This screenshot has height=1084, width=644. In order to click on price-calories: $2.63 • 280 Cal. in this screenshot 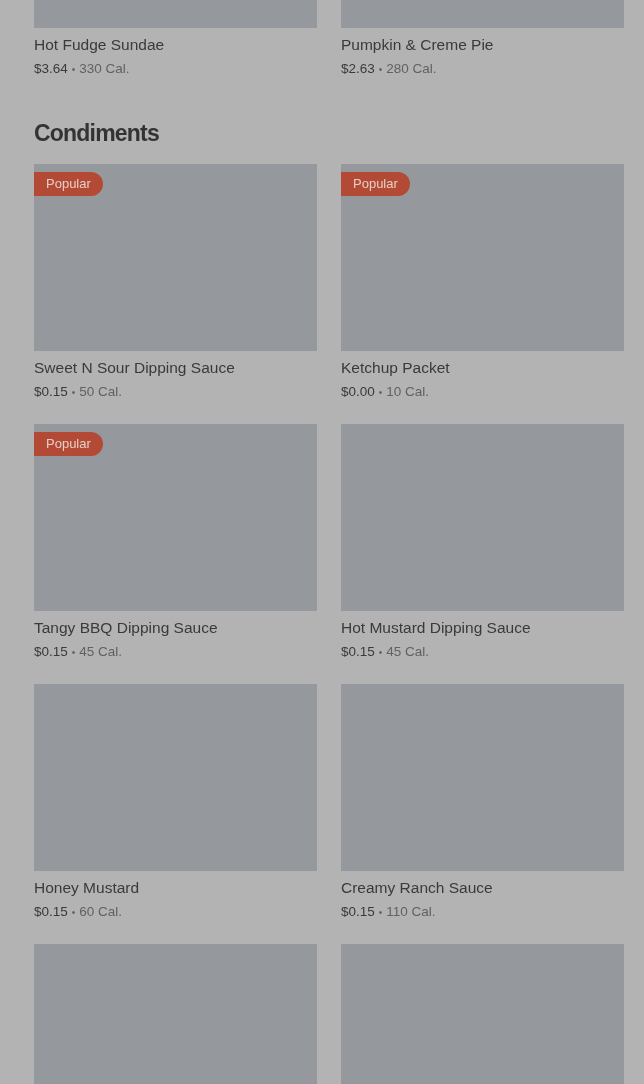, I will do `click(389, 69)`.